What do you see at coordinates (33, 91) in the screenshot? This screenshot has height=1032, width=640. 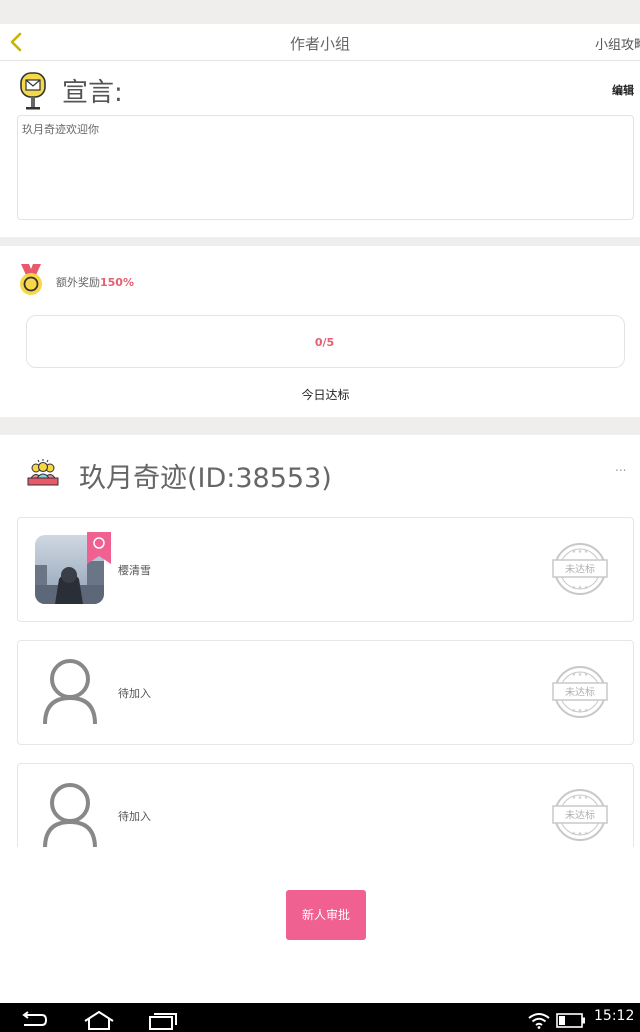 I see `mailbox-icon` at bounding box center [33, 91].